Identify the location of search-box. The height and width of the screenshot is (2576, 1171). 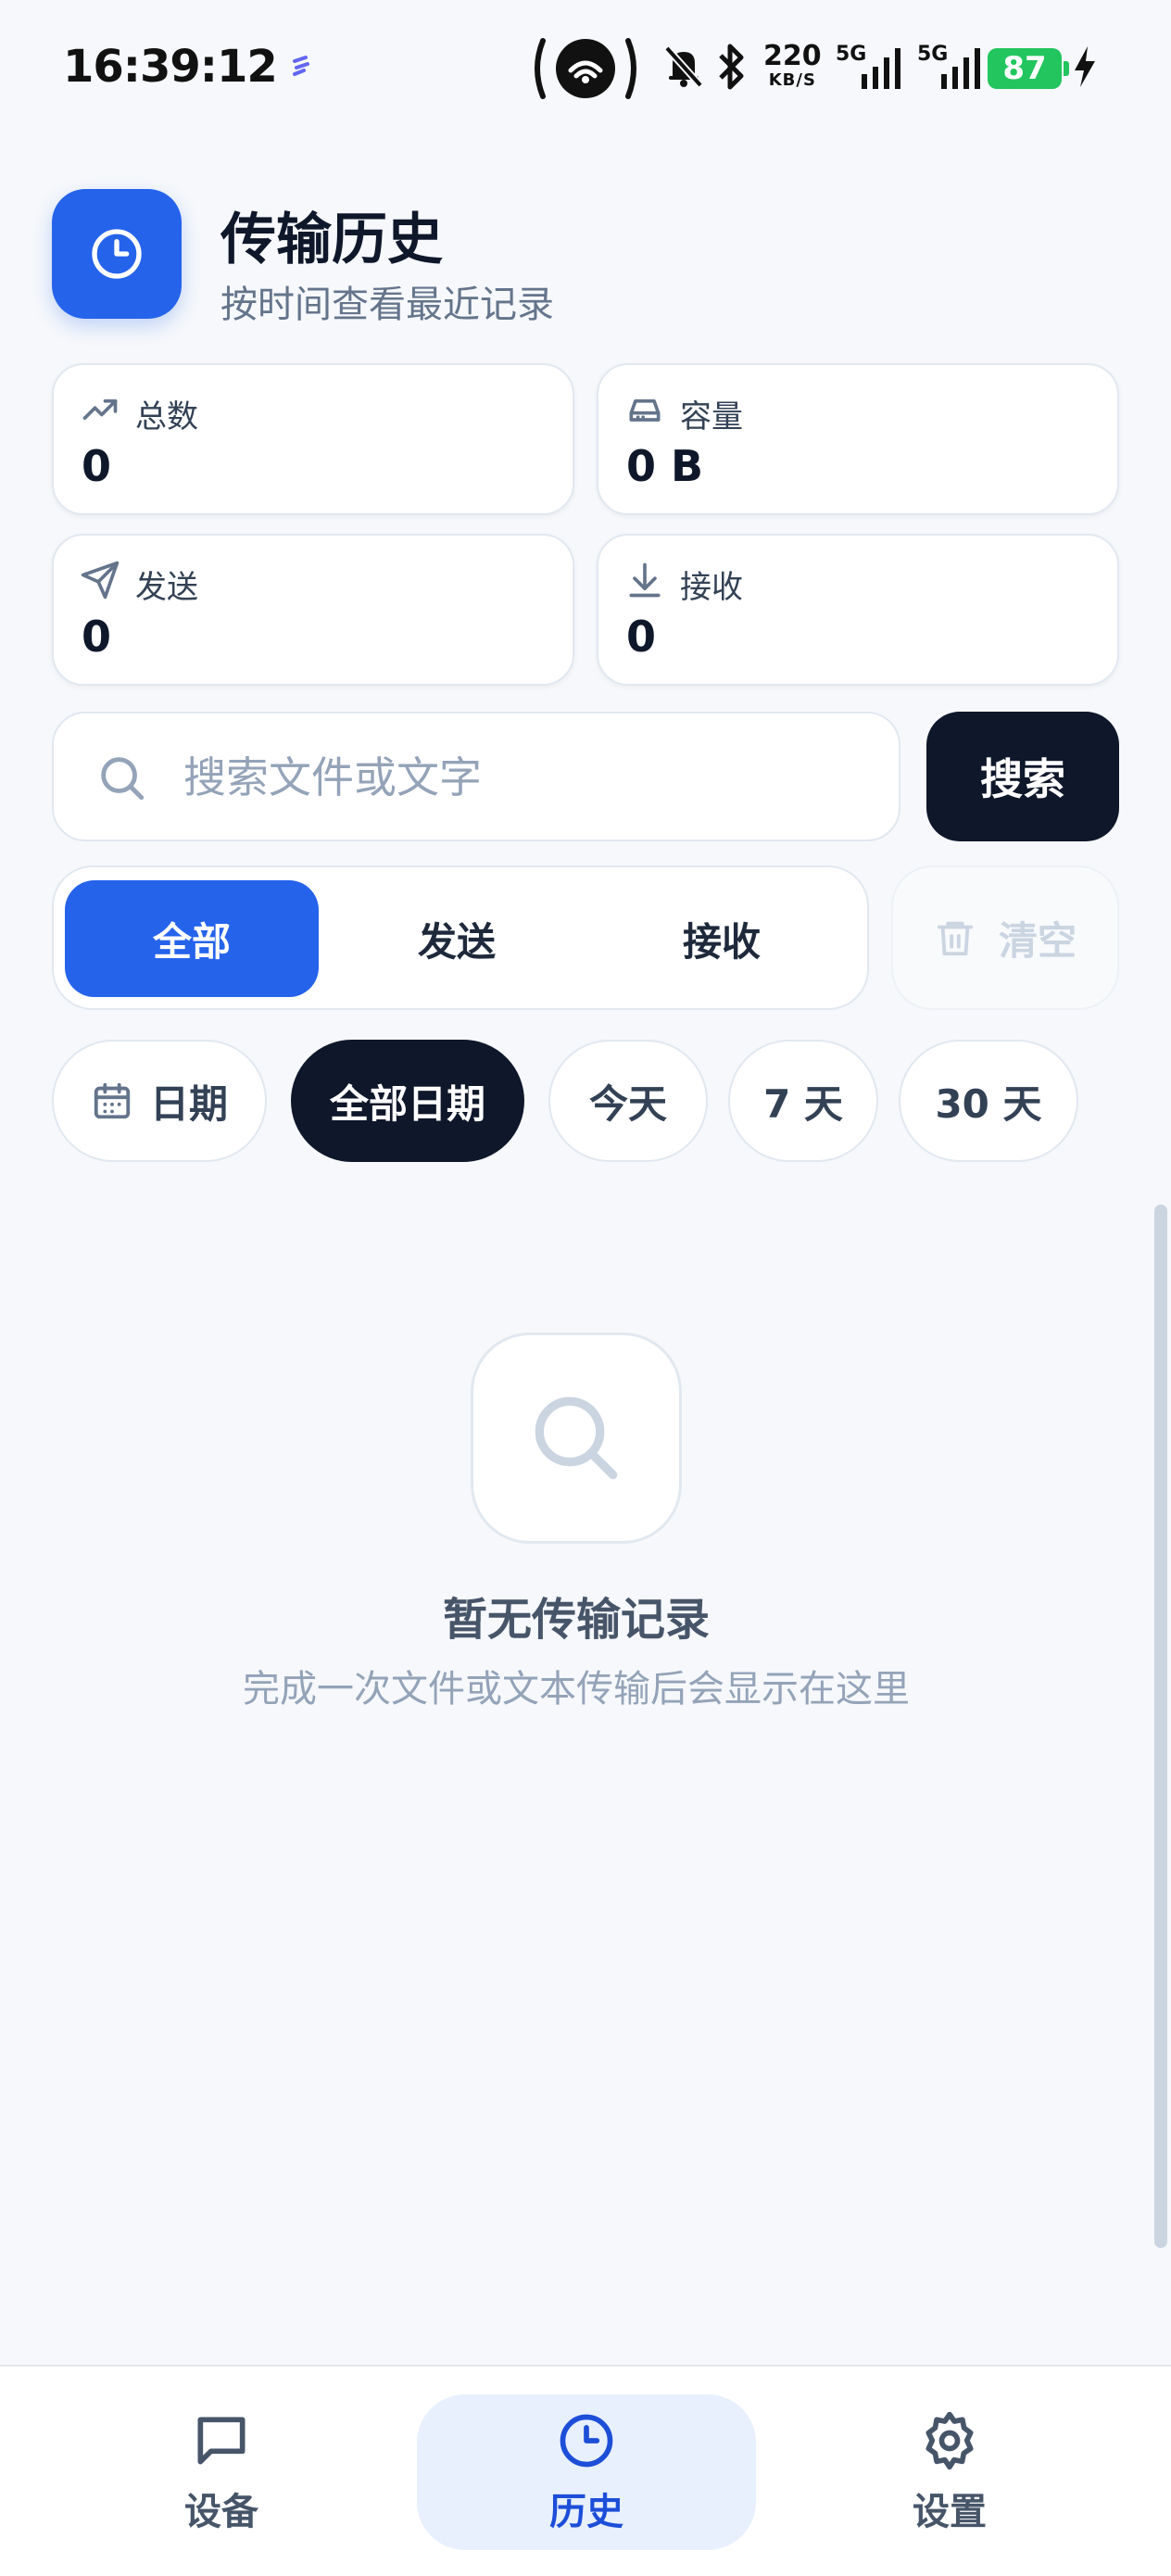
(476, 776).